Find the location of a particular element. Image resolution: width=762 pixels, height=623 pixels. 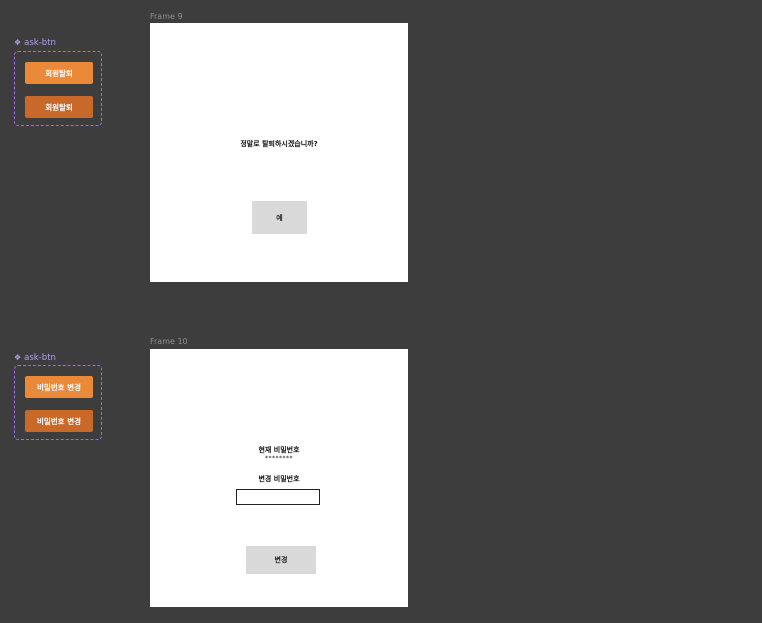

component-set-label-withdraw: ❖ ask-btn is located at coordinates (35, 43).